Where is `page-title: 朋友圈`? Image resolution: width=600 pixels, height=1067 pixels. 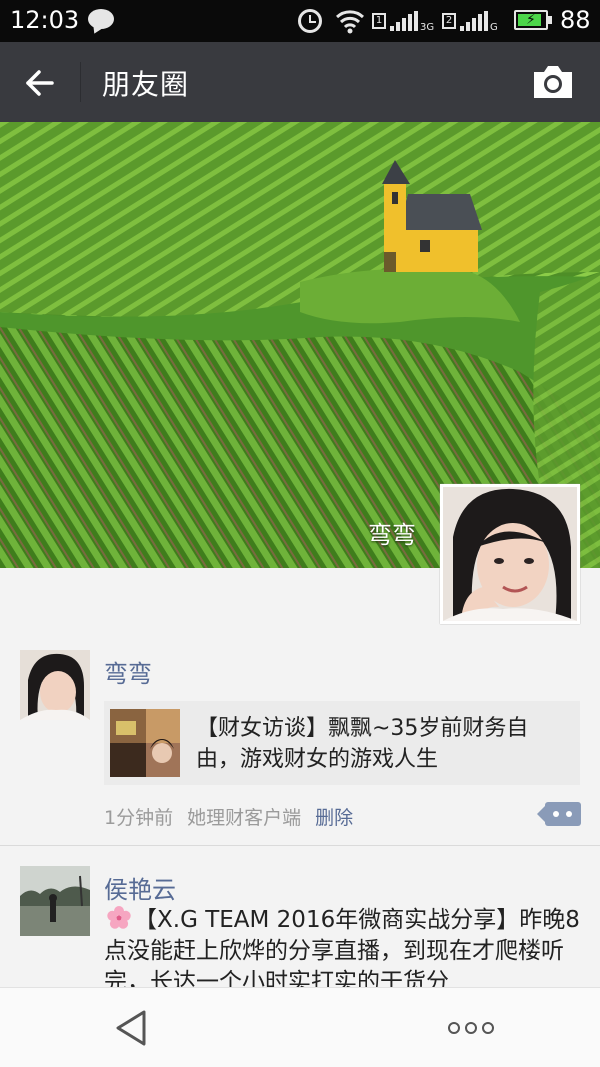
page-title: 朋友圈 is located at coordinates (146, 84).